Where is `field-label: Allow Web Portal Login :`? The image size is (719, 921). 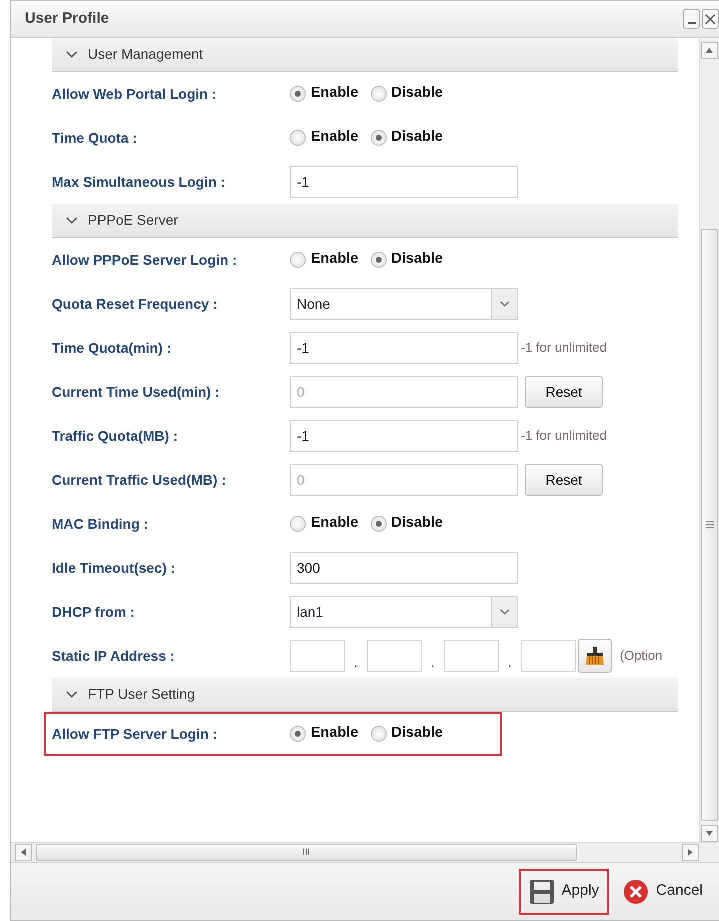
field-label: Allow Web Portal Login : is located at coordinates (135, 94).